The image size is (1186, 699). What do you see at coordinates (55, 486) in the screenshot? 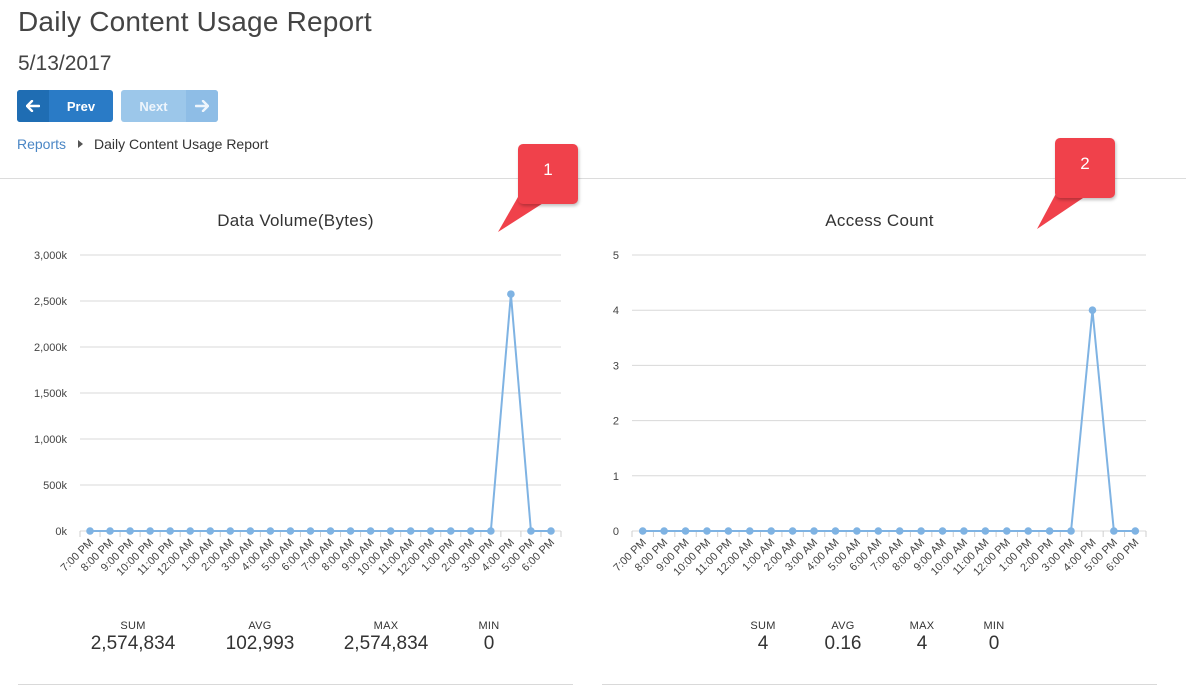
I see `y-tick-label: 500k` at bounding box center [55, 486].